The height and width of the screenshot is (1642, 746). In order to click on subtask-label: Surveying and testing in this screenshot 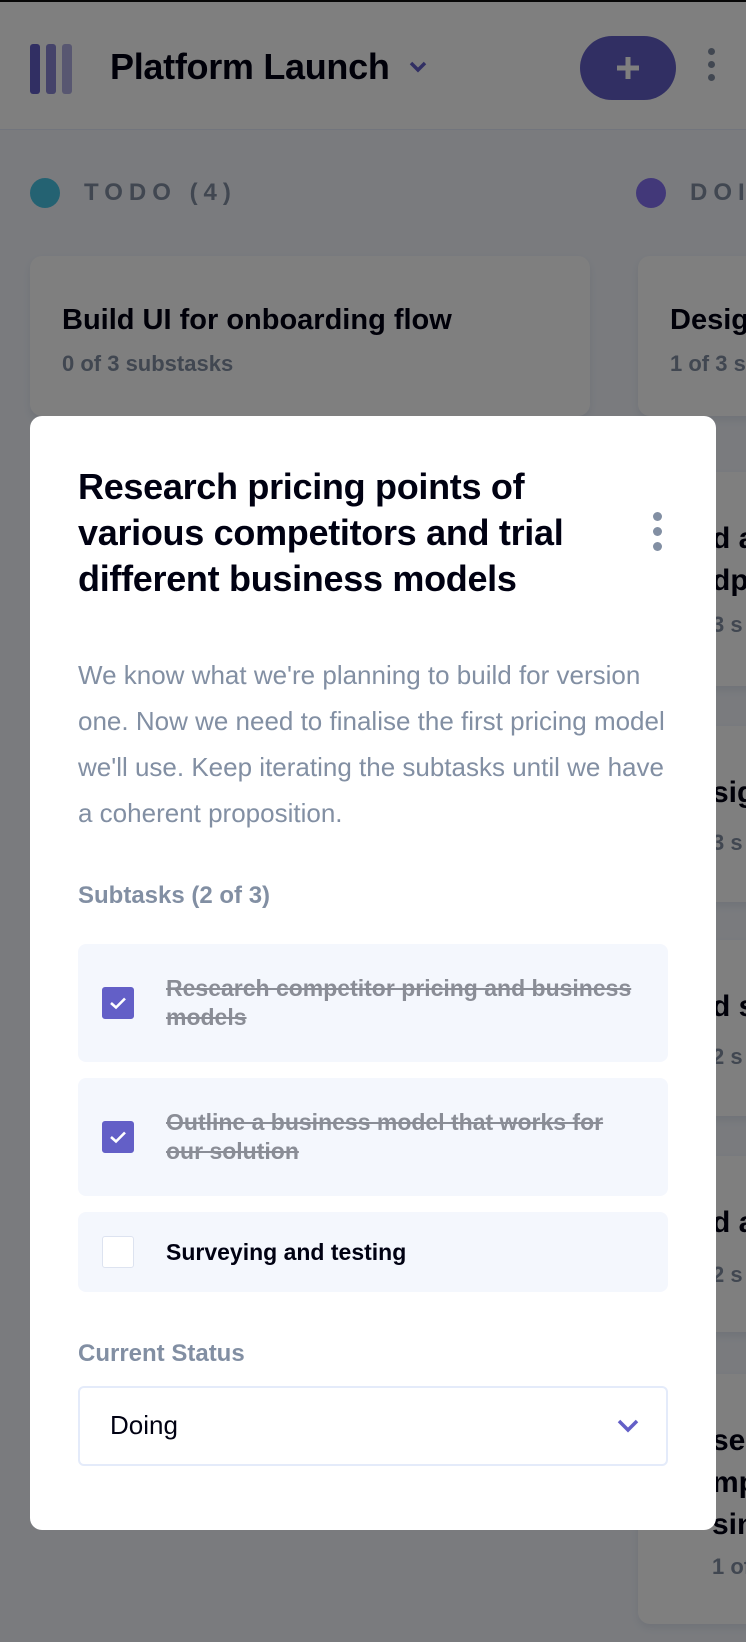, I will do `click(286, 1251)`.